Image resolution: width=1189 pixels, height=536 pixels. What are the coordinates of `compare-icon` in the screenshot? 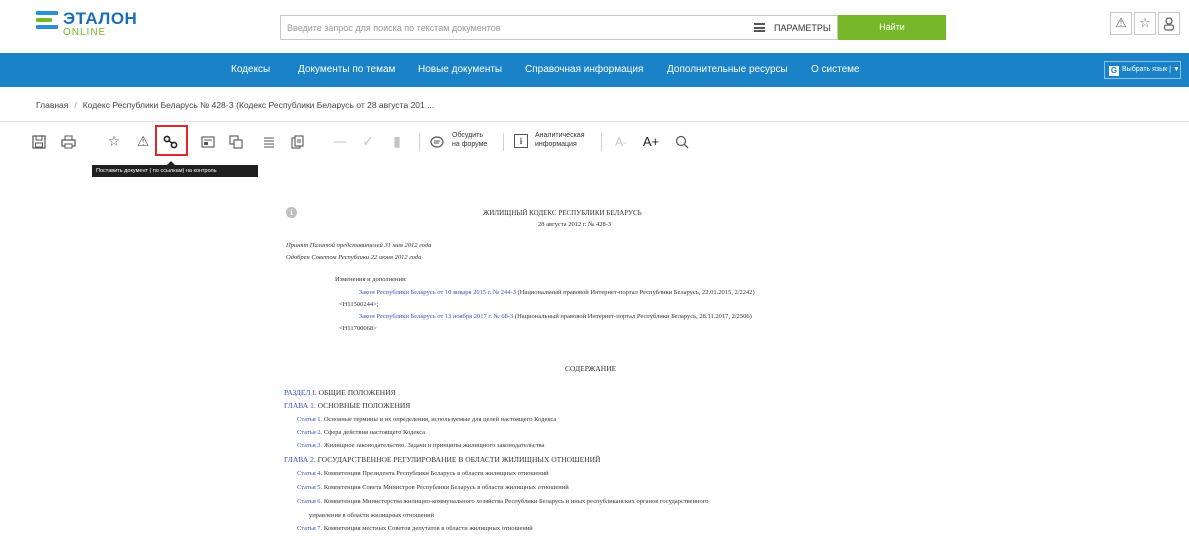 It's located at (208, 142).